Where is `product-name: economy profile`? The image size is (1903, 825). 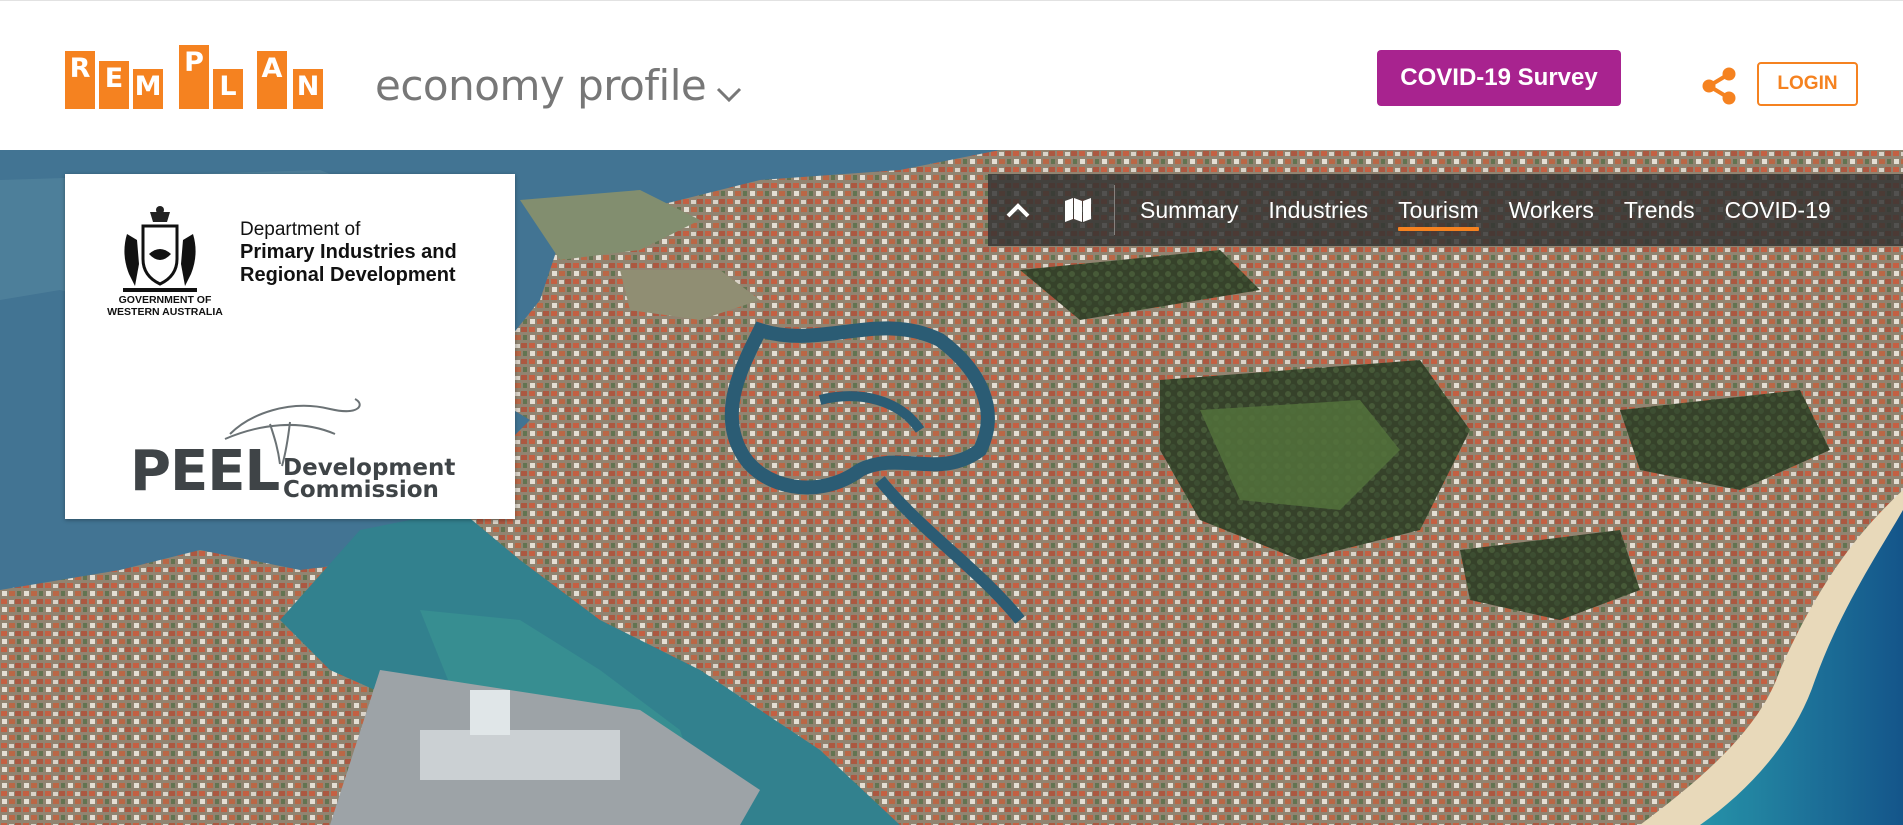 product-name: economy profile is located at coordinates (541, 85).